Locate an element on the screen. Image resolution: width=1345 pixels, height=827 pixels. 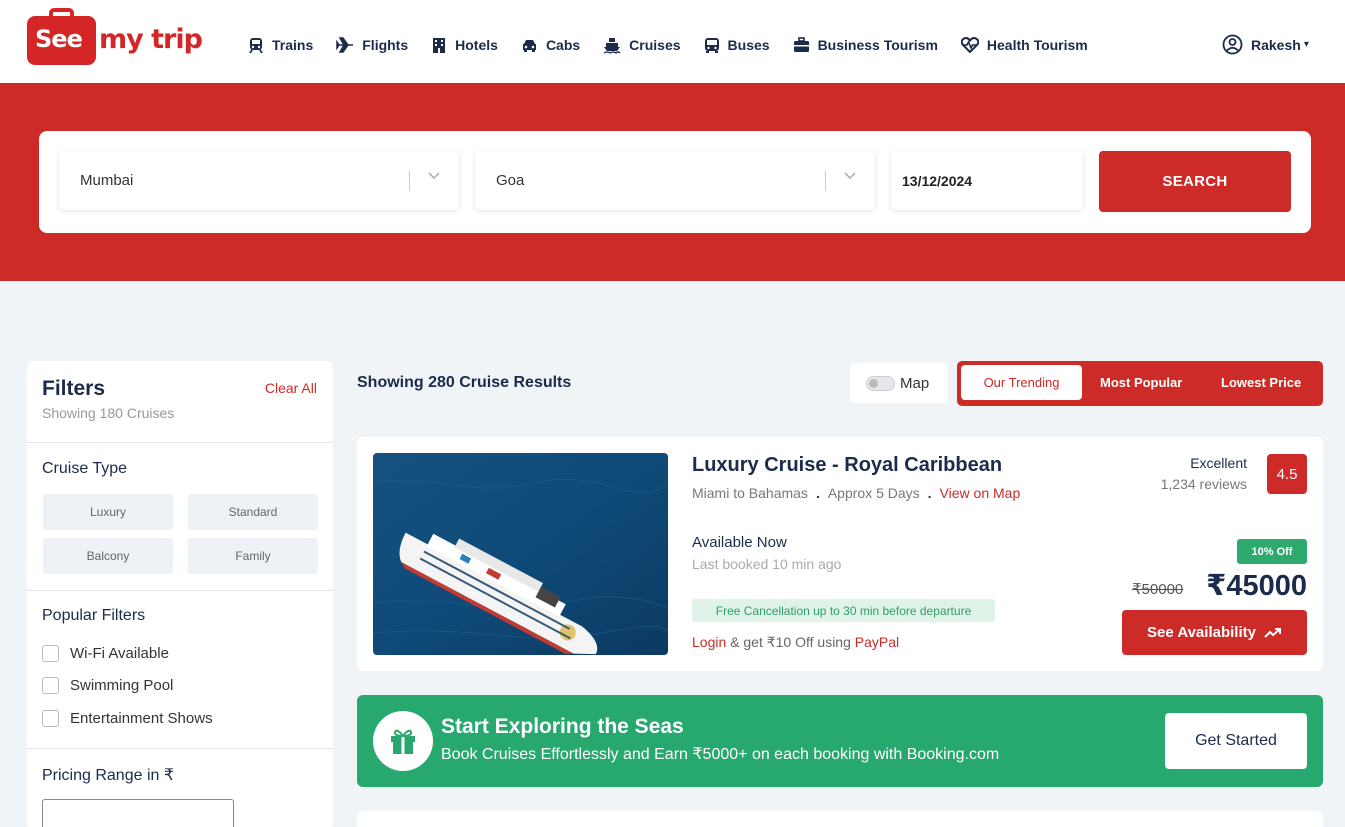
nav-item-cabs: Cabs is located at coordinates (550, 45).